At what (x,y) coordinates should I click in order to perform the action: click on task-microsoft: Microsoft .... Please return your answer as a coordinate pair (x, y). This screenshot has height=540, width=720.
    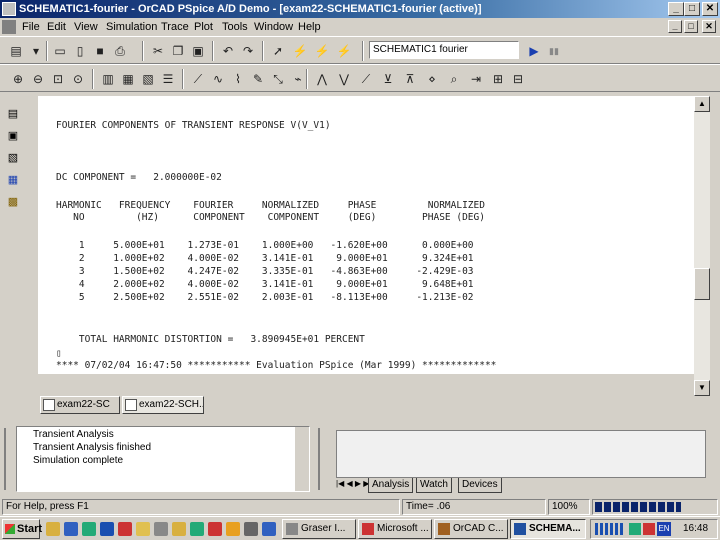
    Looking at the image, I should click on (395, 529).